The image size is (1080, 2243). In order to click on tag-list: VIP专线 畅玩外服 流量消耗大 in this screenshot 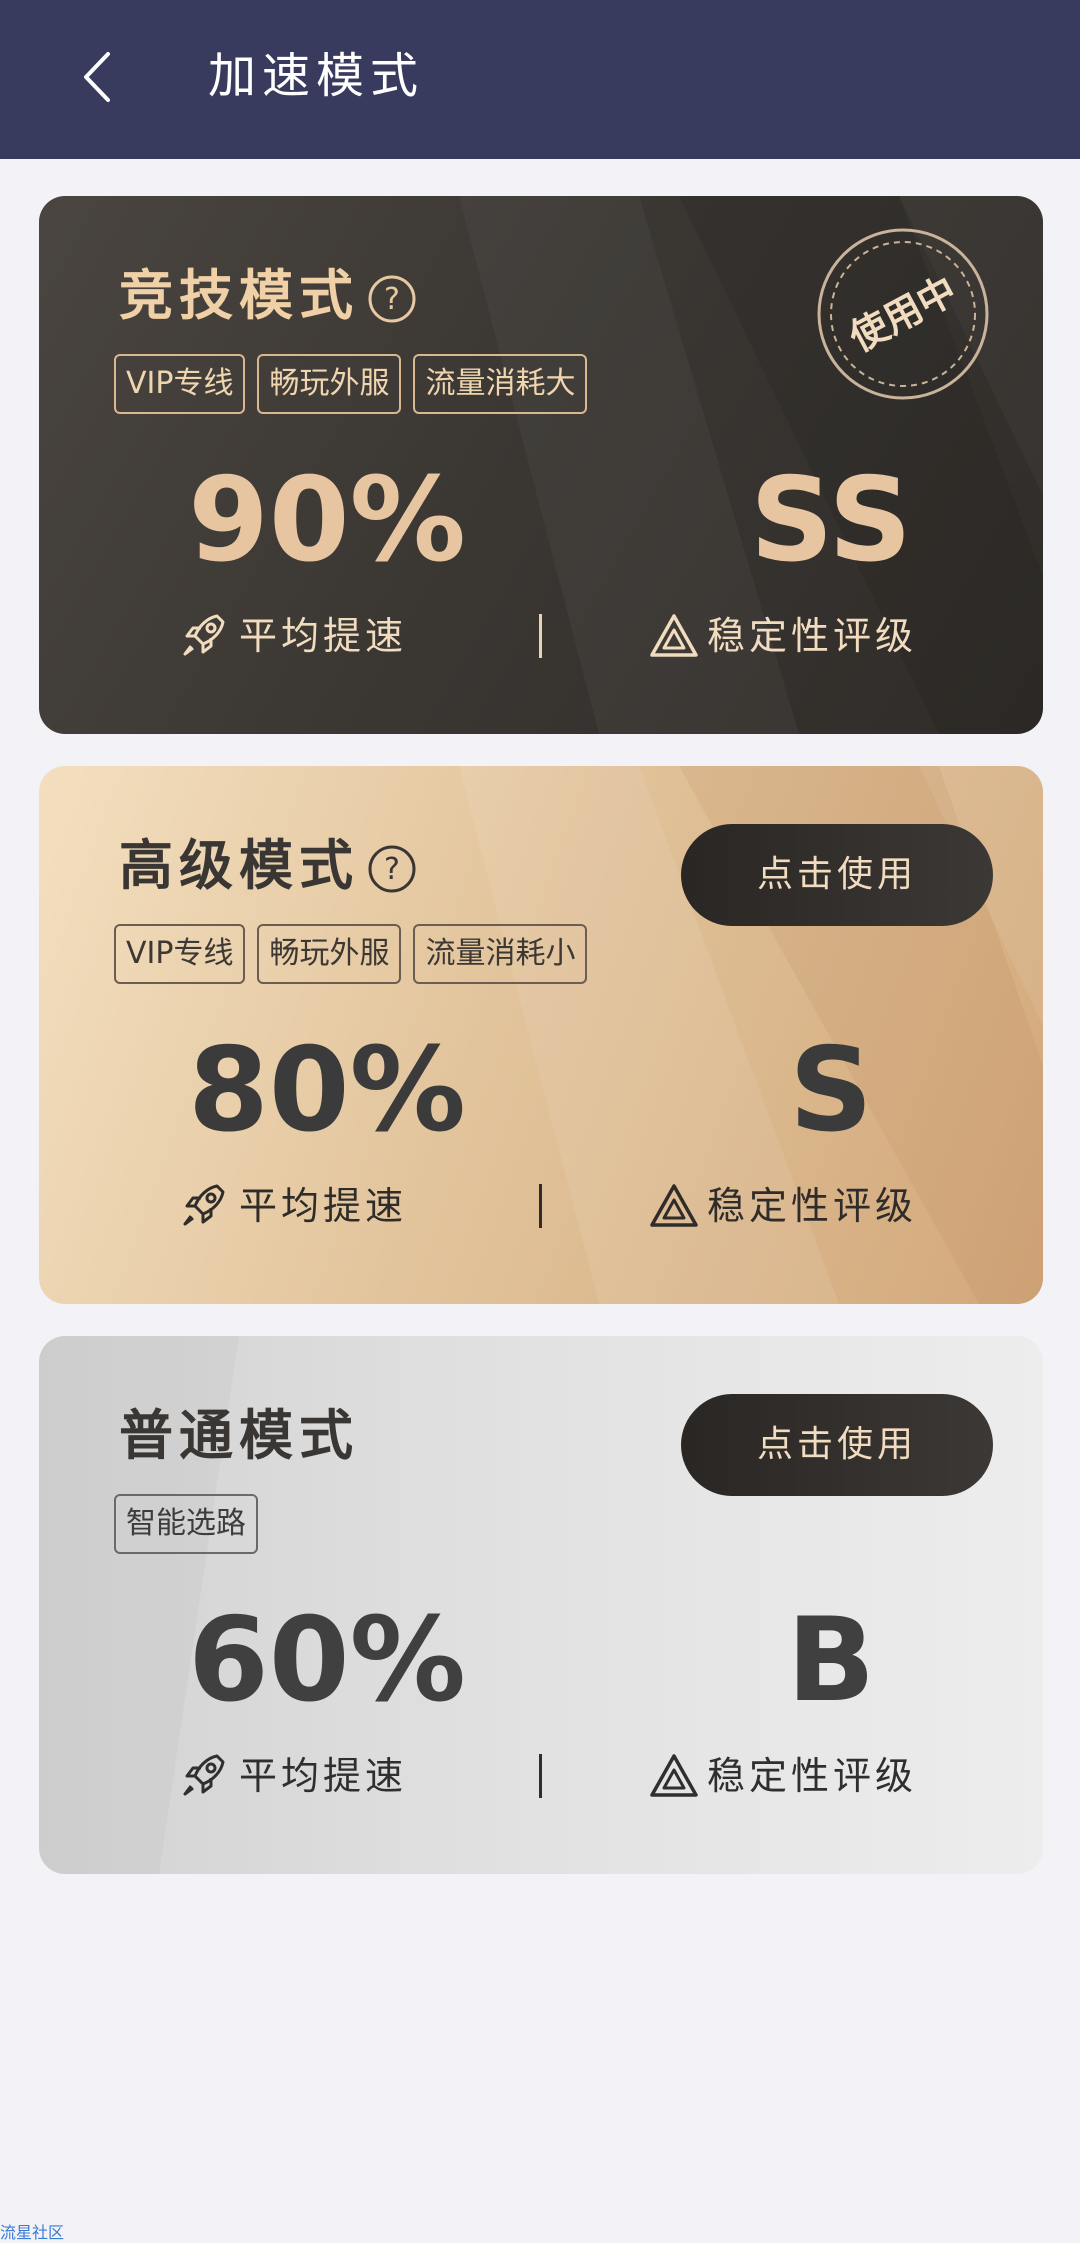, I will do `click(351, 384)`.